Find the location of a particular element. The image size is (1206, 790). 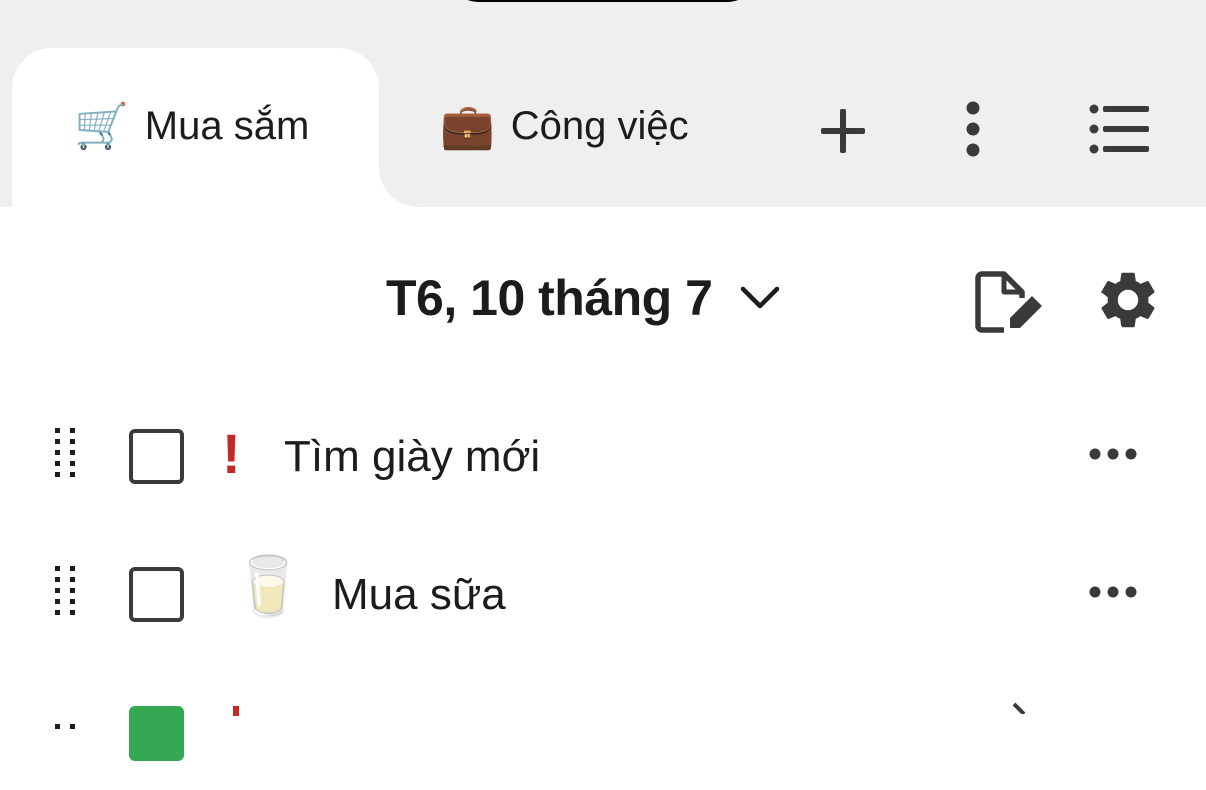

device-notch is located at coordinates (603, 1).